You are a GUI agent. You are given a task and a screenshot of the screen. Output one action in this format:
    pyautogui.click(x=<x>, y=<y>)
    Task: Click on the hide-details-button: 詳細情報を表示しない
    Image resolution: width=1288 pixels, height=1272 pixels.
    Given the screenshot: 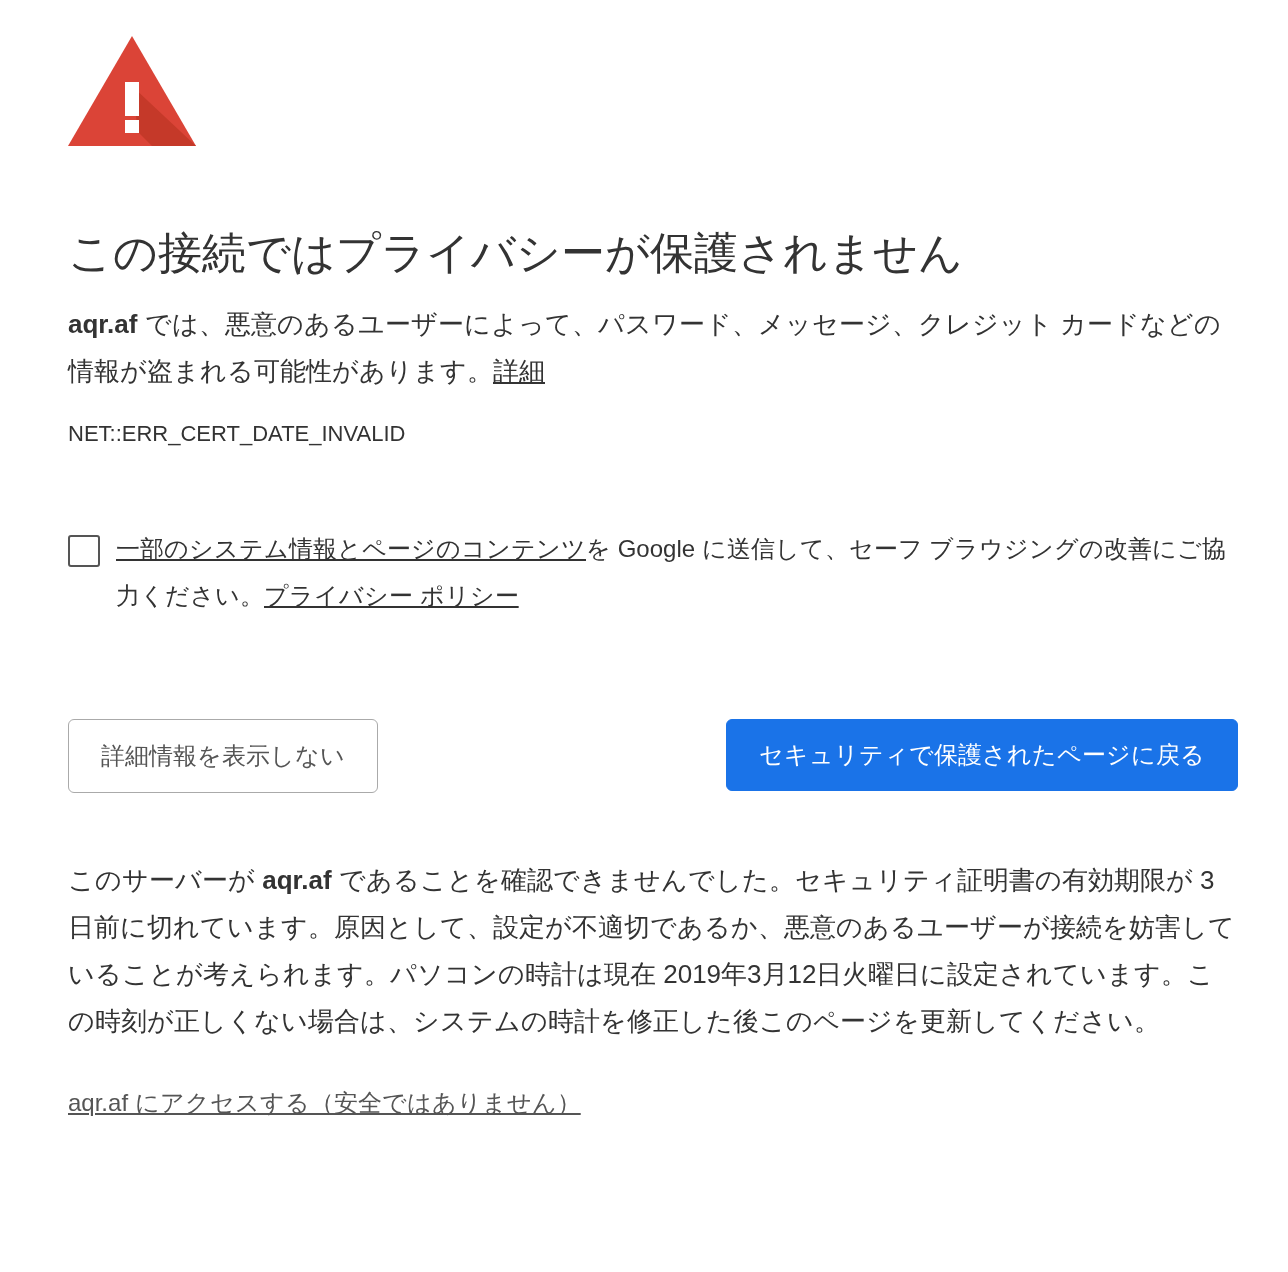 What is the action you would take?
    pyautogui.click(x=223, y=756)
    